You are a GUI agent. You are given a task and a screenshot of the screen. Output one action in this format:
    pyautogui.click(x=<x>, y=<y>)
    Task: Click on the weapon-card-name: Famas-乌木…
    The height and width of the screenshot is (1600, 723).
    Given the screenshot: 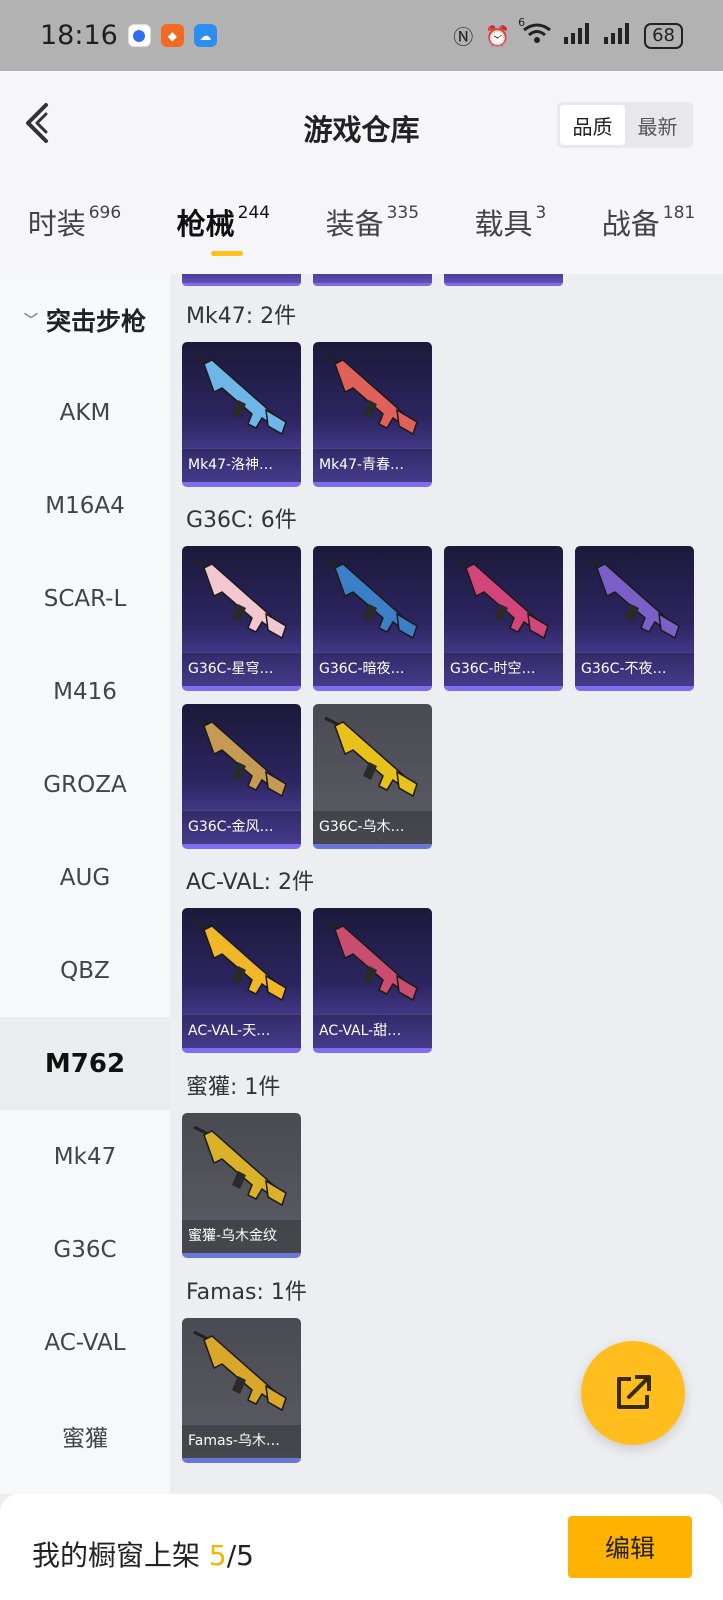 What is the action you would take?
    pyautogui.click(x=241, y=1441)
    